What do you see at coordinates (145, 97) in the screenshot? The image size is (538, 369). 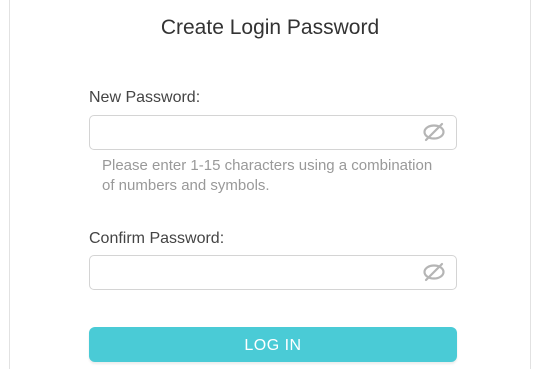 I see `new-password-label: New Password:` at bounding box center [145, 97].